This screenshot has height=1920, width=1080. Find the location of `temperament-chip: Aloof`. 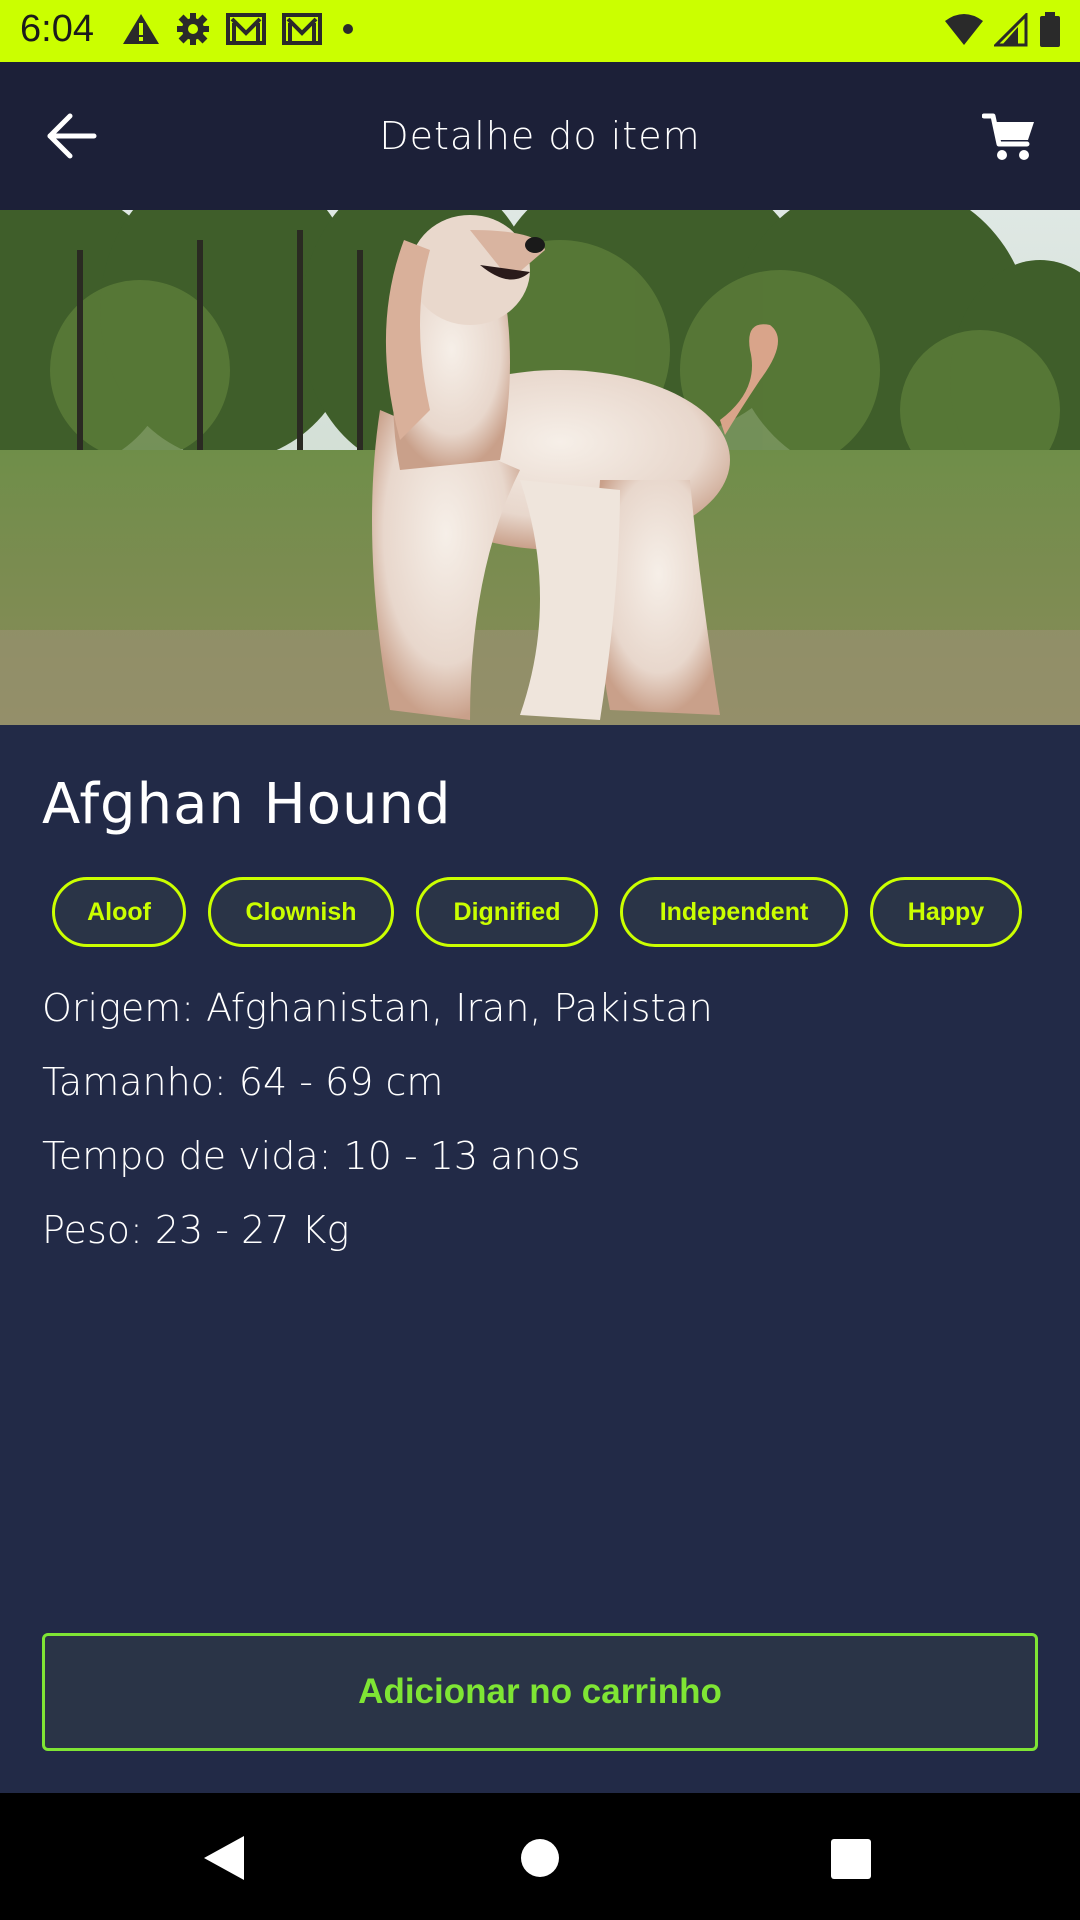

temperament-chip: Aloof is located at coordinates (119, 912).